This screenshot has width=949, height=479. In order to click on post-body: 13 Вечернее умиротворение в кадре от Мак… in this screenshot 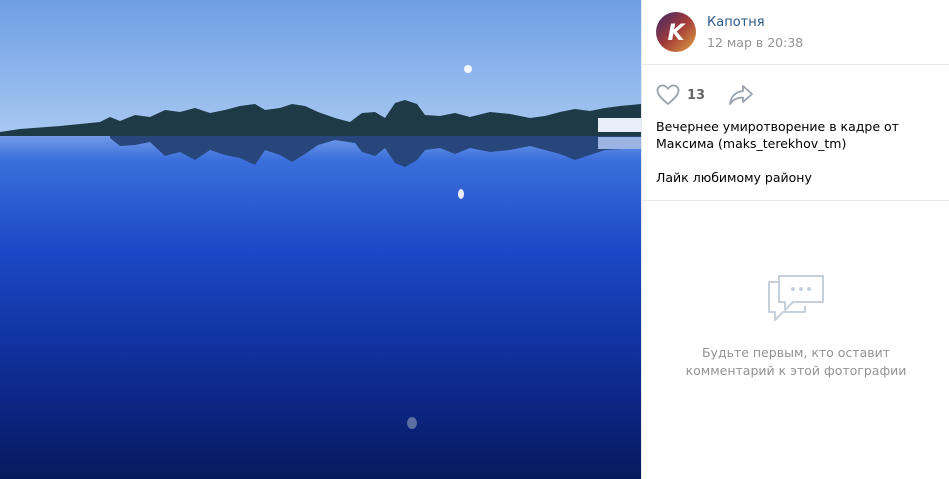, I will do `click(795, 133)`.